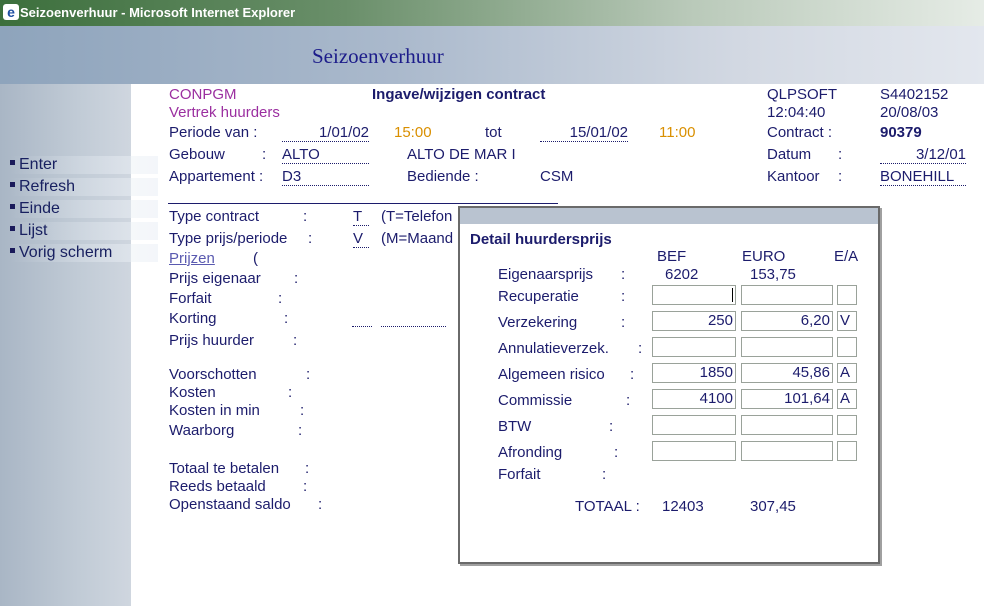 The height and width of the screenshot is (606, 984). Describe the element at coordinates (192, 258) in the screenshot. I see `prijzen-link: Prijzen` at that location.